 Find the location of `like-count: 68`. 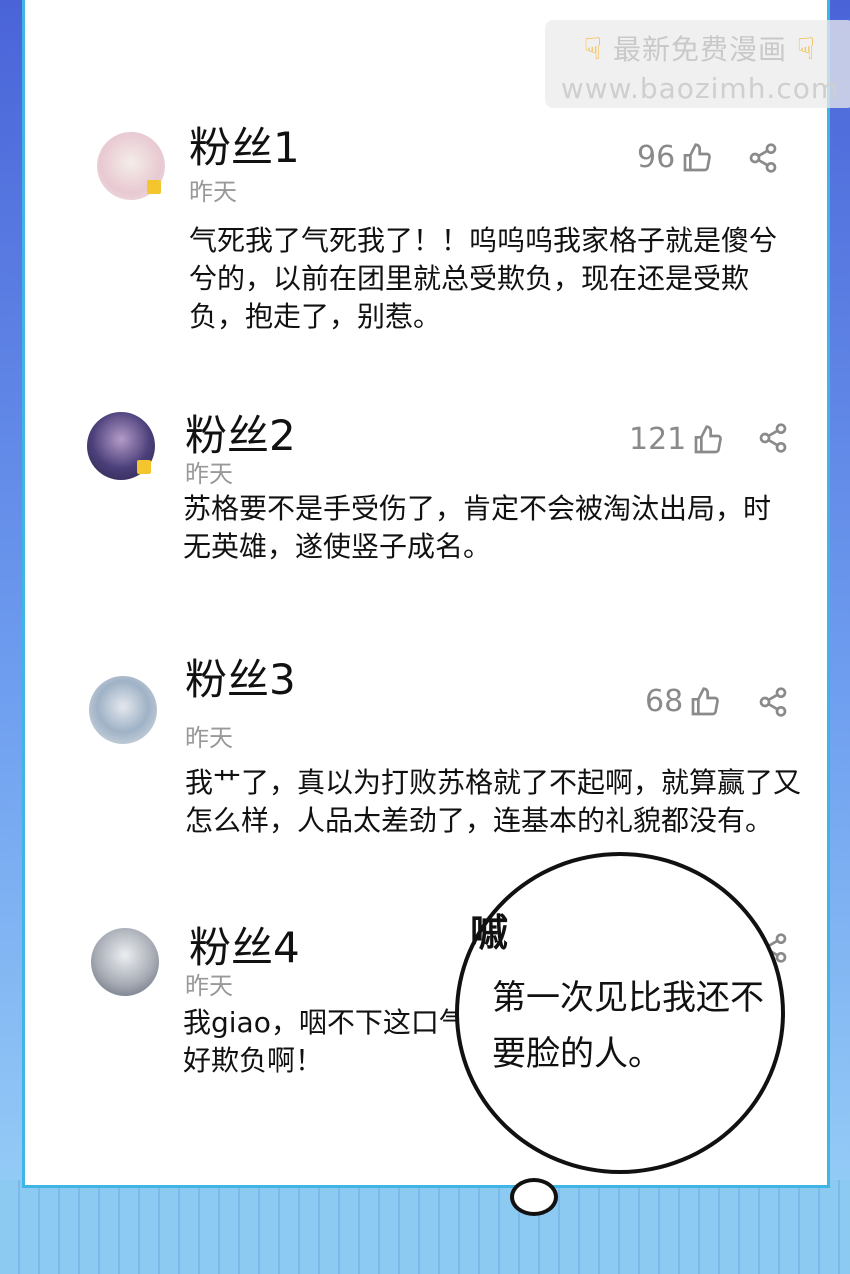

like-count: 68 is located at coordinates (683, 701).